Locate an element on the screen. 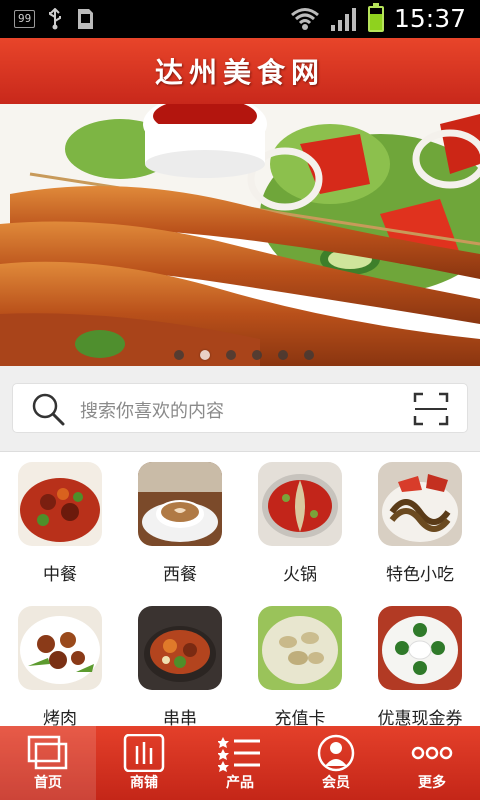 Image resolution: width=480 pixels, height=800 pixels. notification-count-badge: 99 is located at coordinates (25, 19).